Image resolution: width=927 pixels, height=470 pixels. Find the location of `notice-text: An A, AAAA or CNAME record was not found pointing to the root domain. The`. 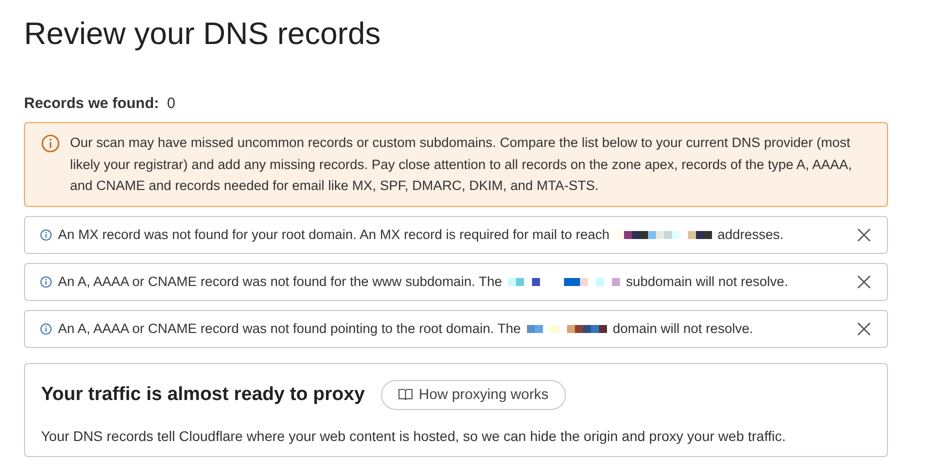

notice-text: An A, AAAA or CNAME record was not found pointing to the root domain. The is located at coordinates (289, 328).